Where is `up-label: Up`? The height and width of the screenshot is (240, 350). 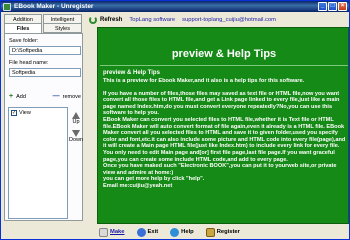 up-label: Up is located at coordinates (76, 122).